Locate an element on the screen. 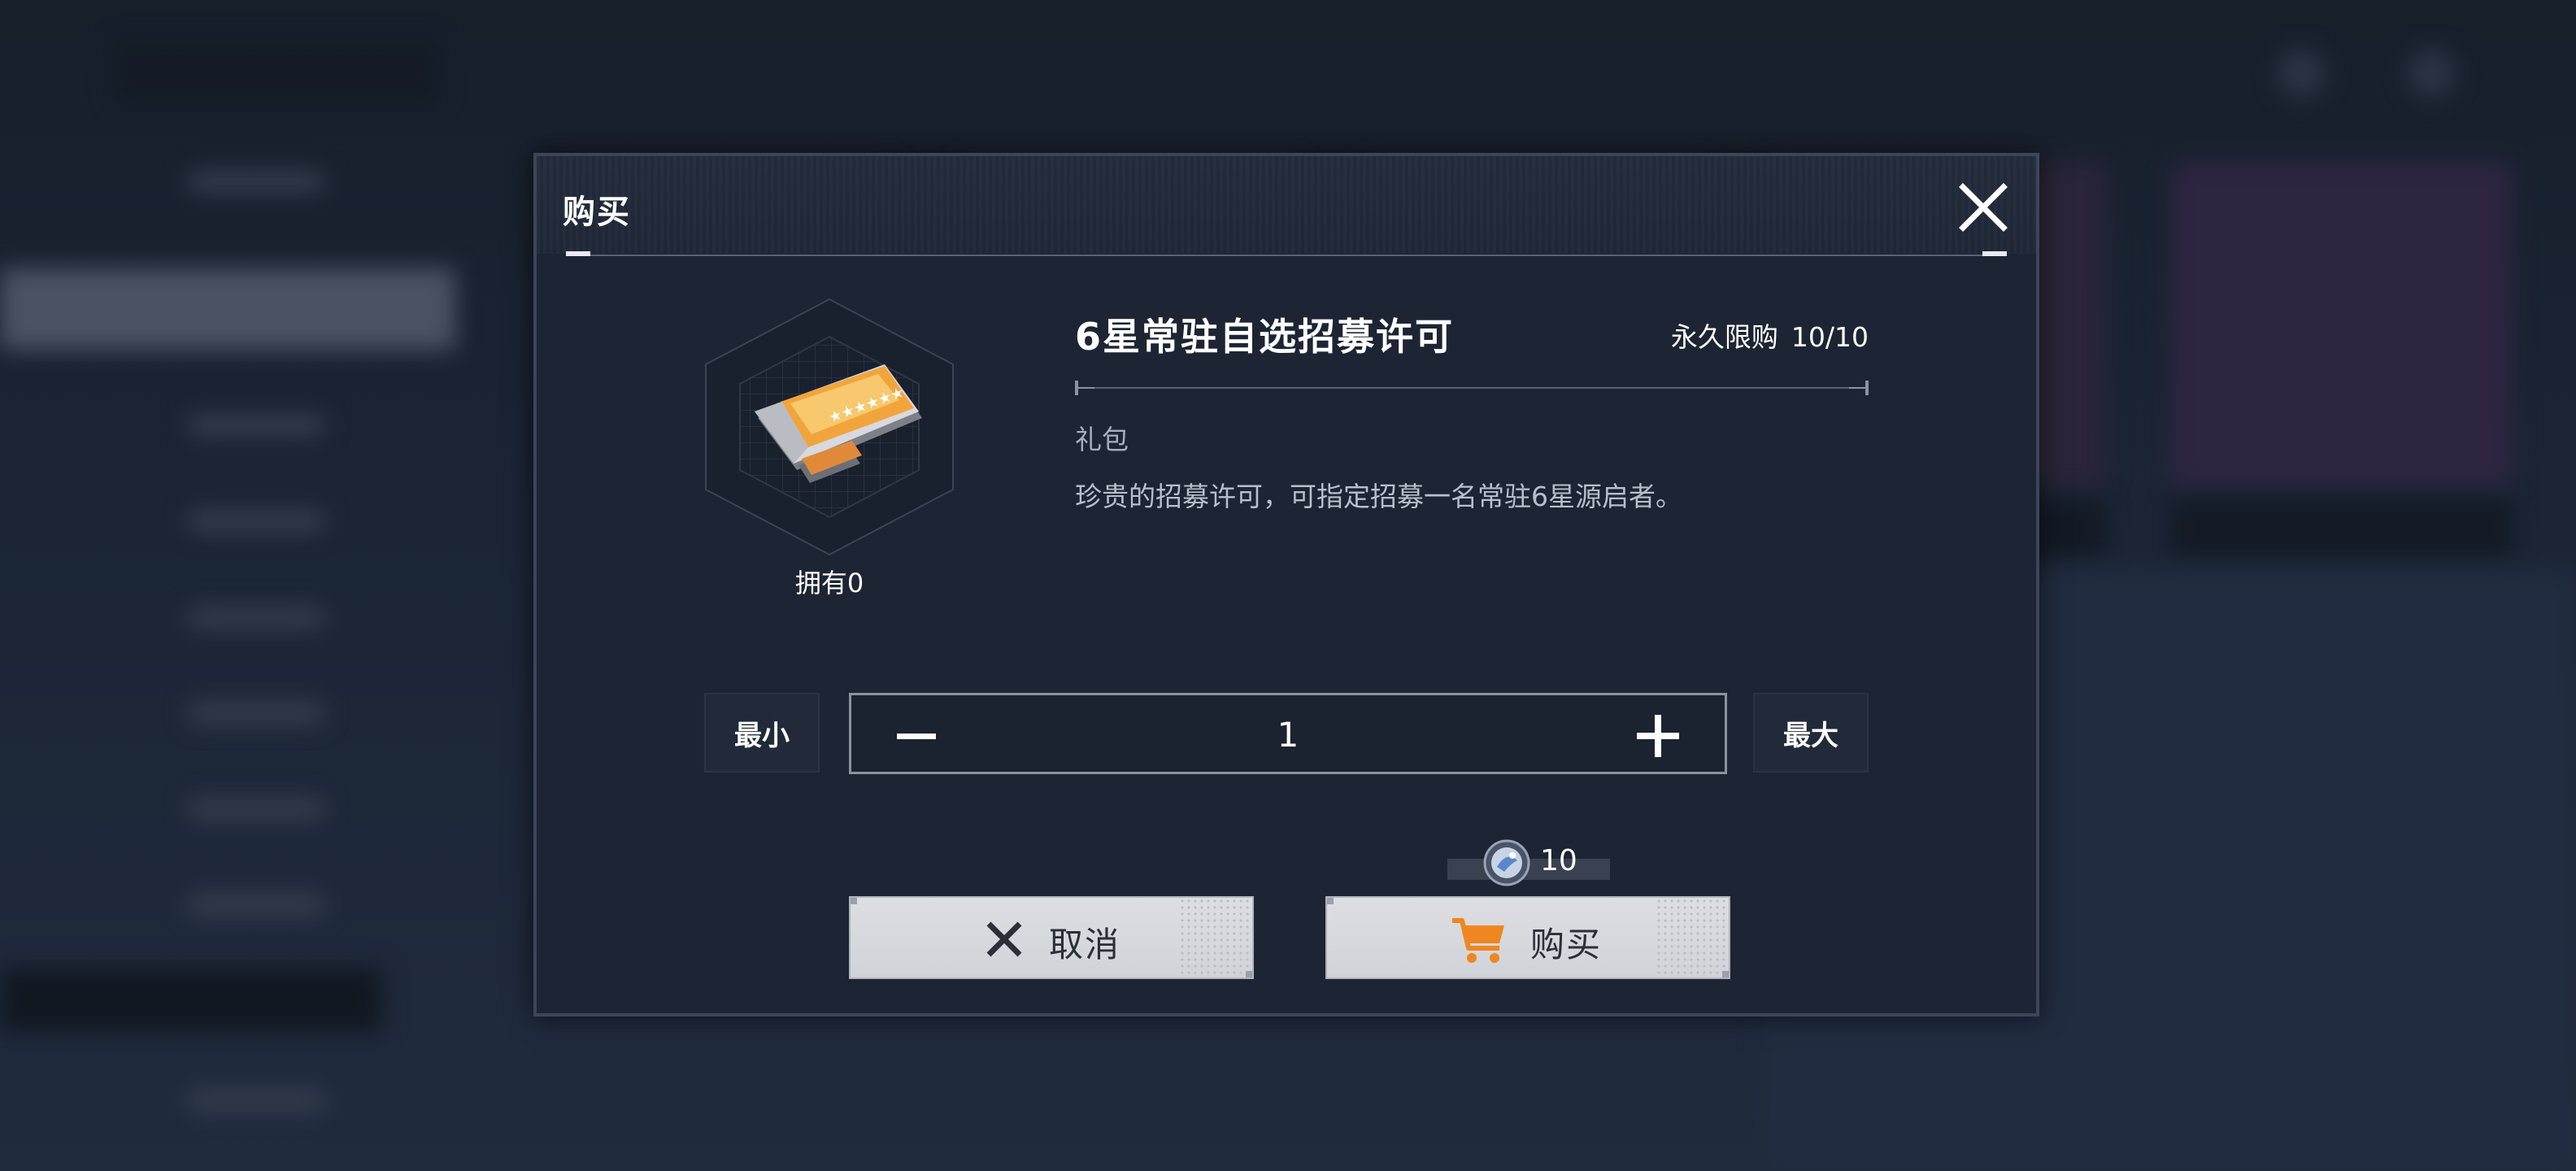  owned-count: 拥有0 is located at coordinates (829, 583).